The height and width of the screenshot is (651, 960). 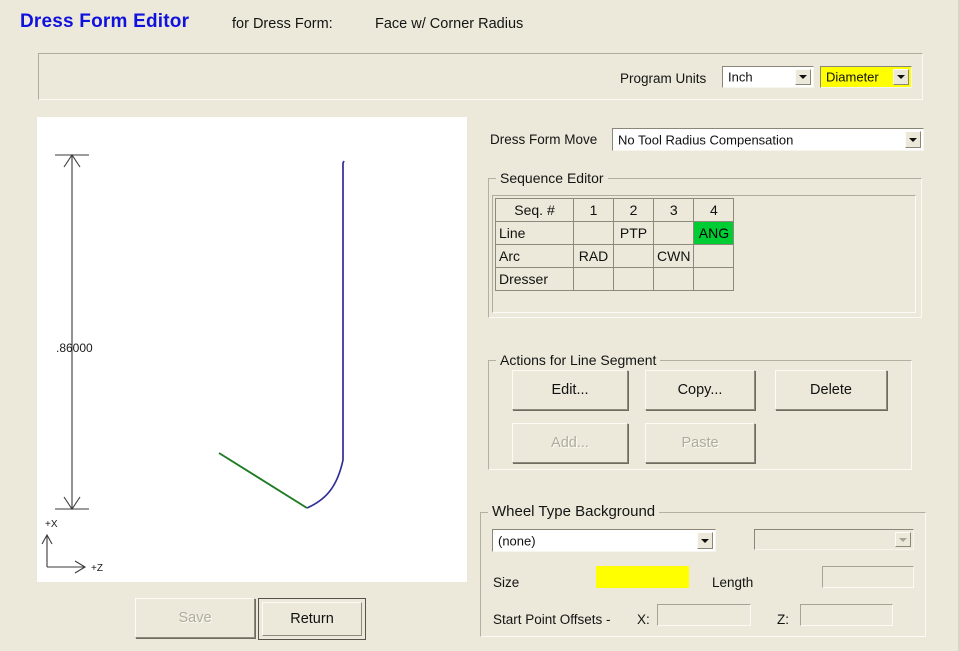 What do you see at coordinates (768, 77) in the screenshot?
I see `program-units-select: Inch` at bounding box center [768, 77].